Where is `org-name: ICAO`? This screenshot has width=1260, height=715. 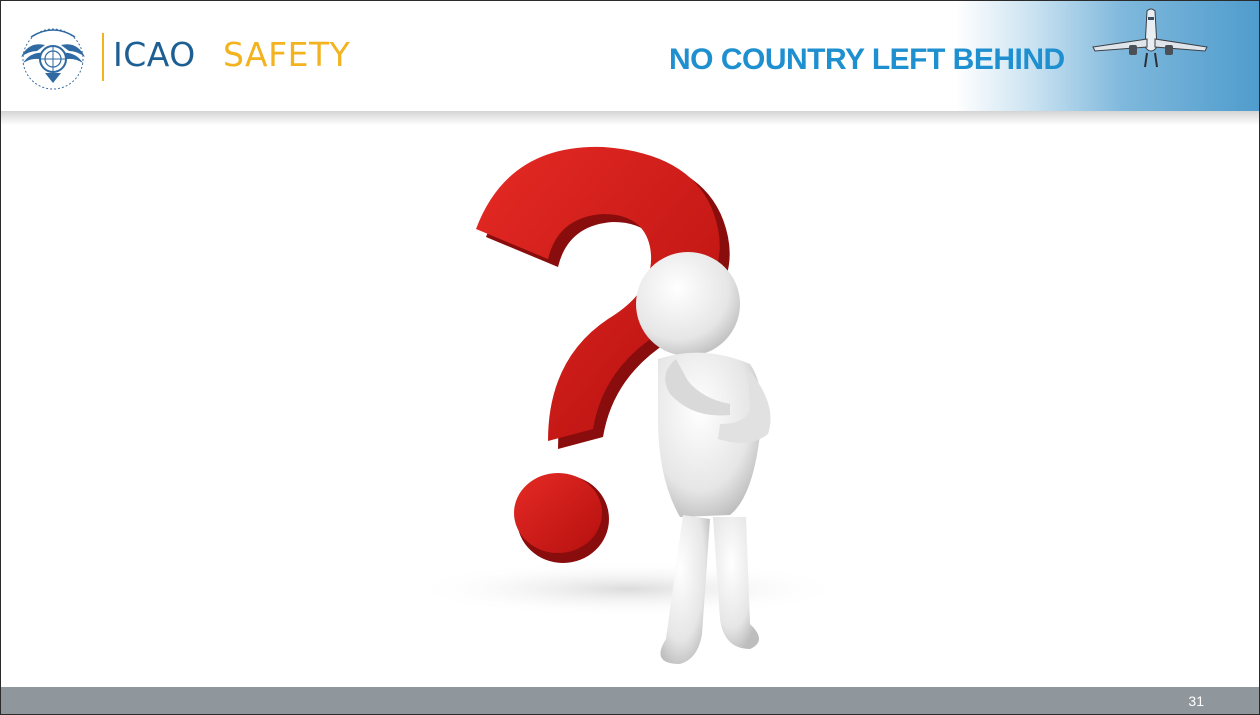
org-name: ICAO is located at coordinates (154, 54).